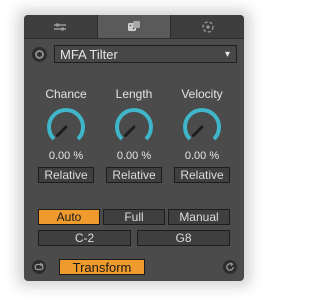  Describe the element at coordinates (134, 238) in the screenshot. I see `note-range: C-2 G8` at that location.